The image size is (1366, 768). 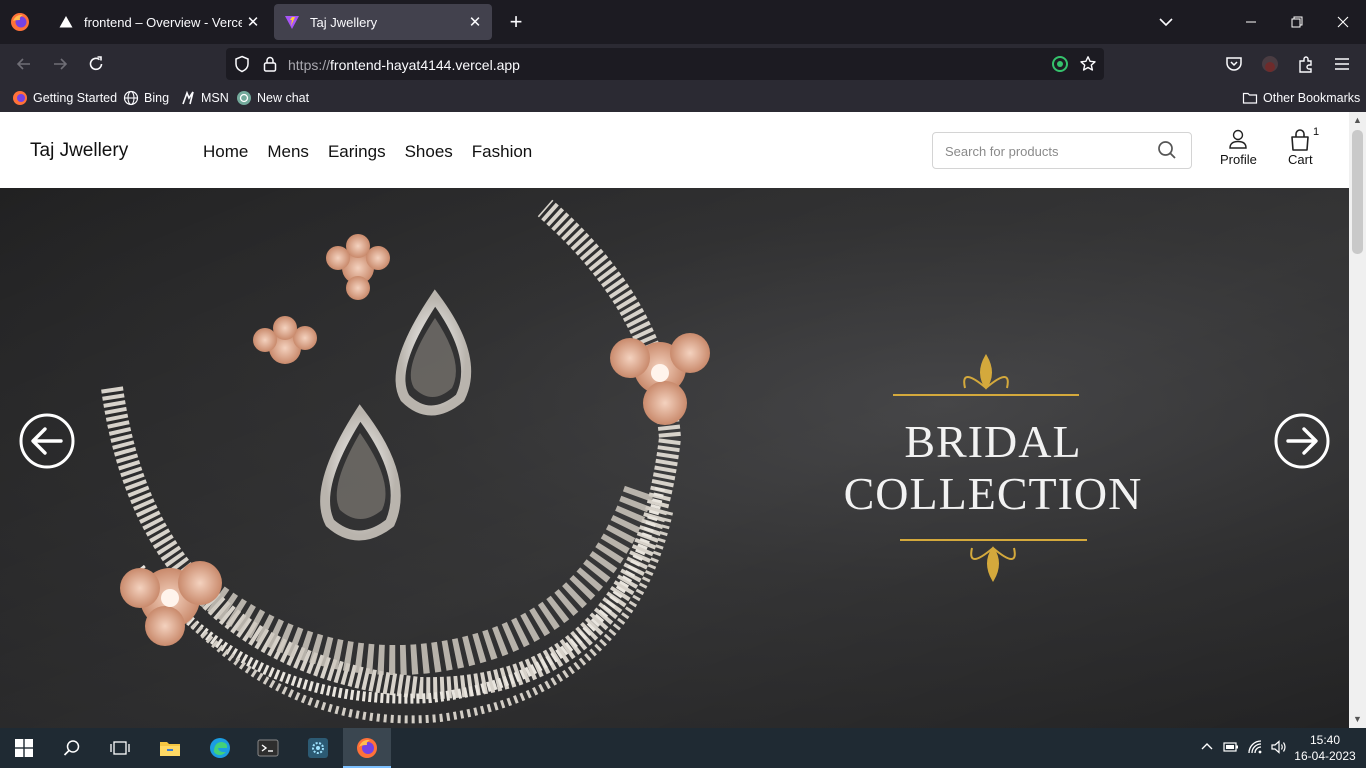 I want to click on file-explorer-button, so click(x=170, y=748).